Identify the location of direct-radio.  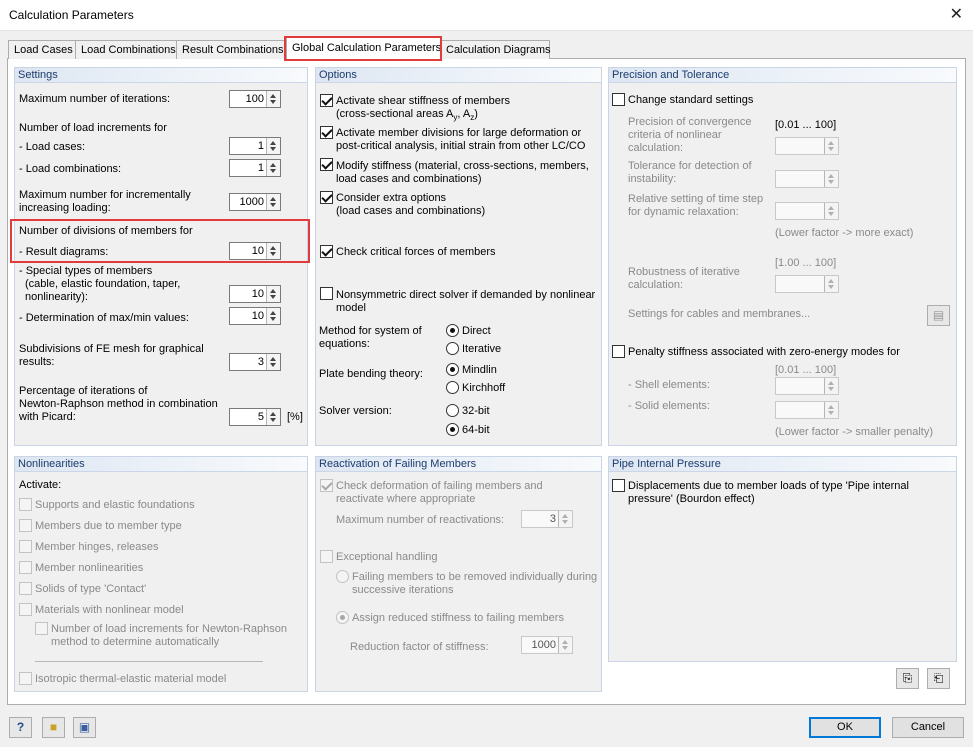
(452, 330).